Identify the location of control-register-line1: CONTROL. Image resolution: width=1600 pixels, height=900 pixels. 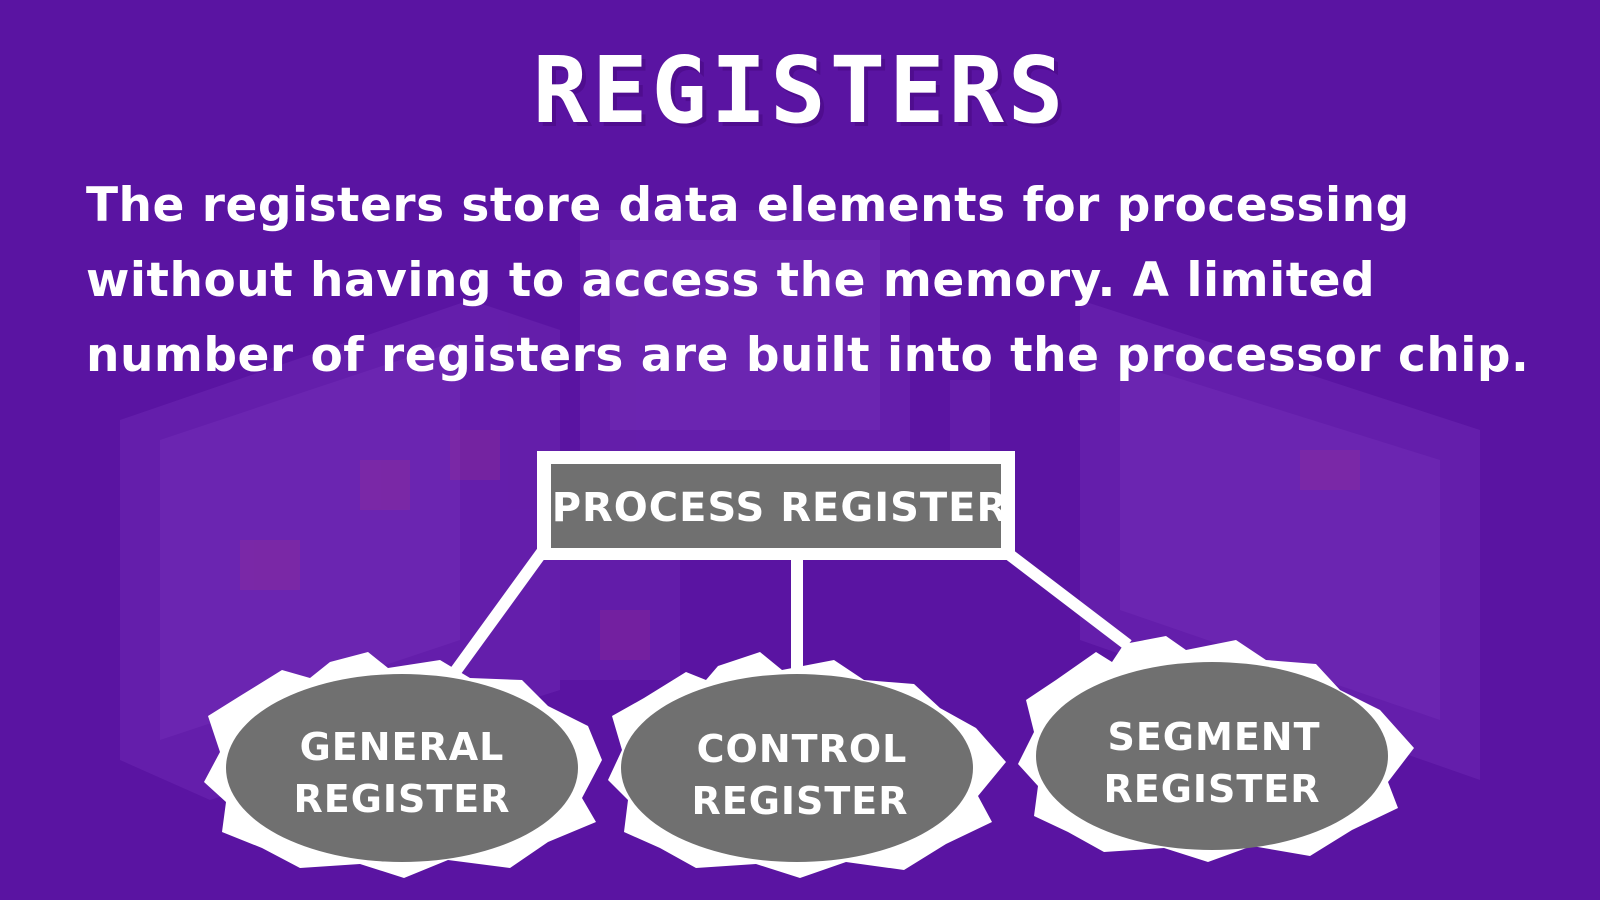
(802, 749).